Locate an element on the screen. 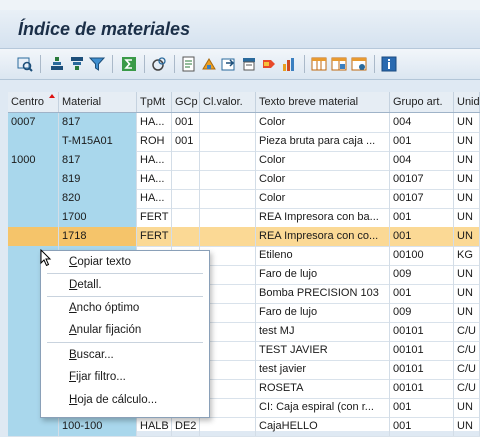  cell-texto: ROSETA is located at coordinates (323, 388).